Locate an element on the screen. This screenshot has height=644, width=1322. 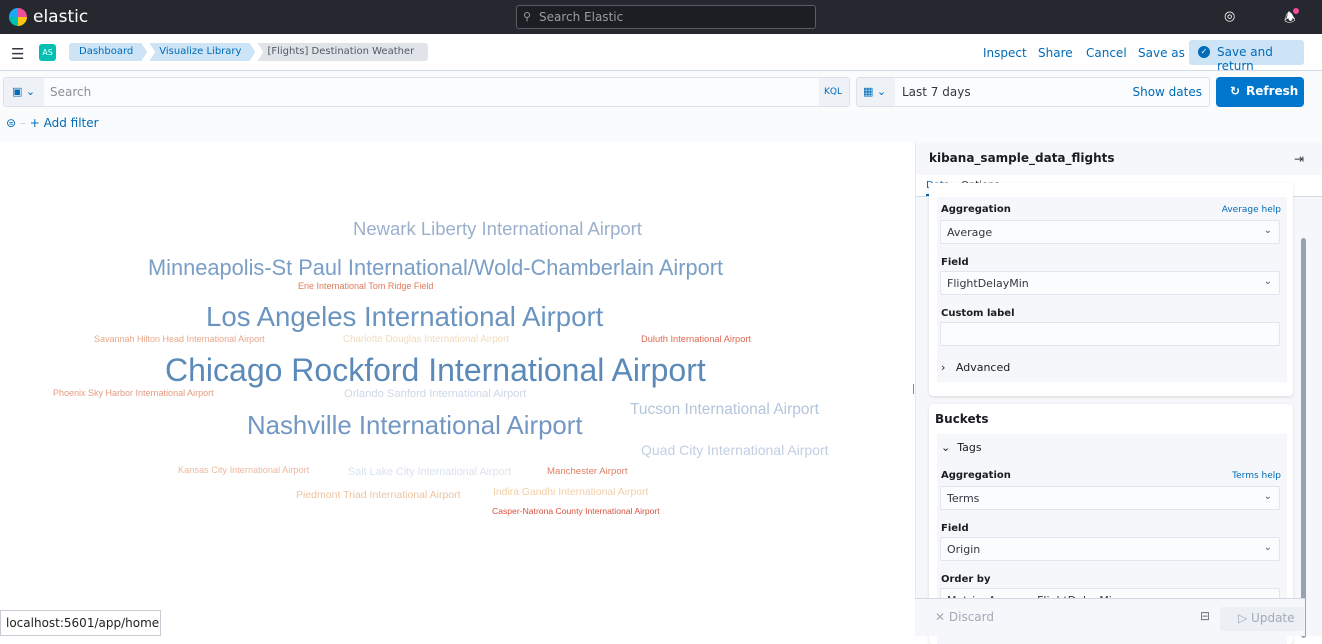
terms-help-link: Terms help is located at coordinates (1256, 476).